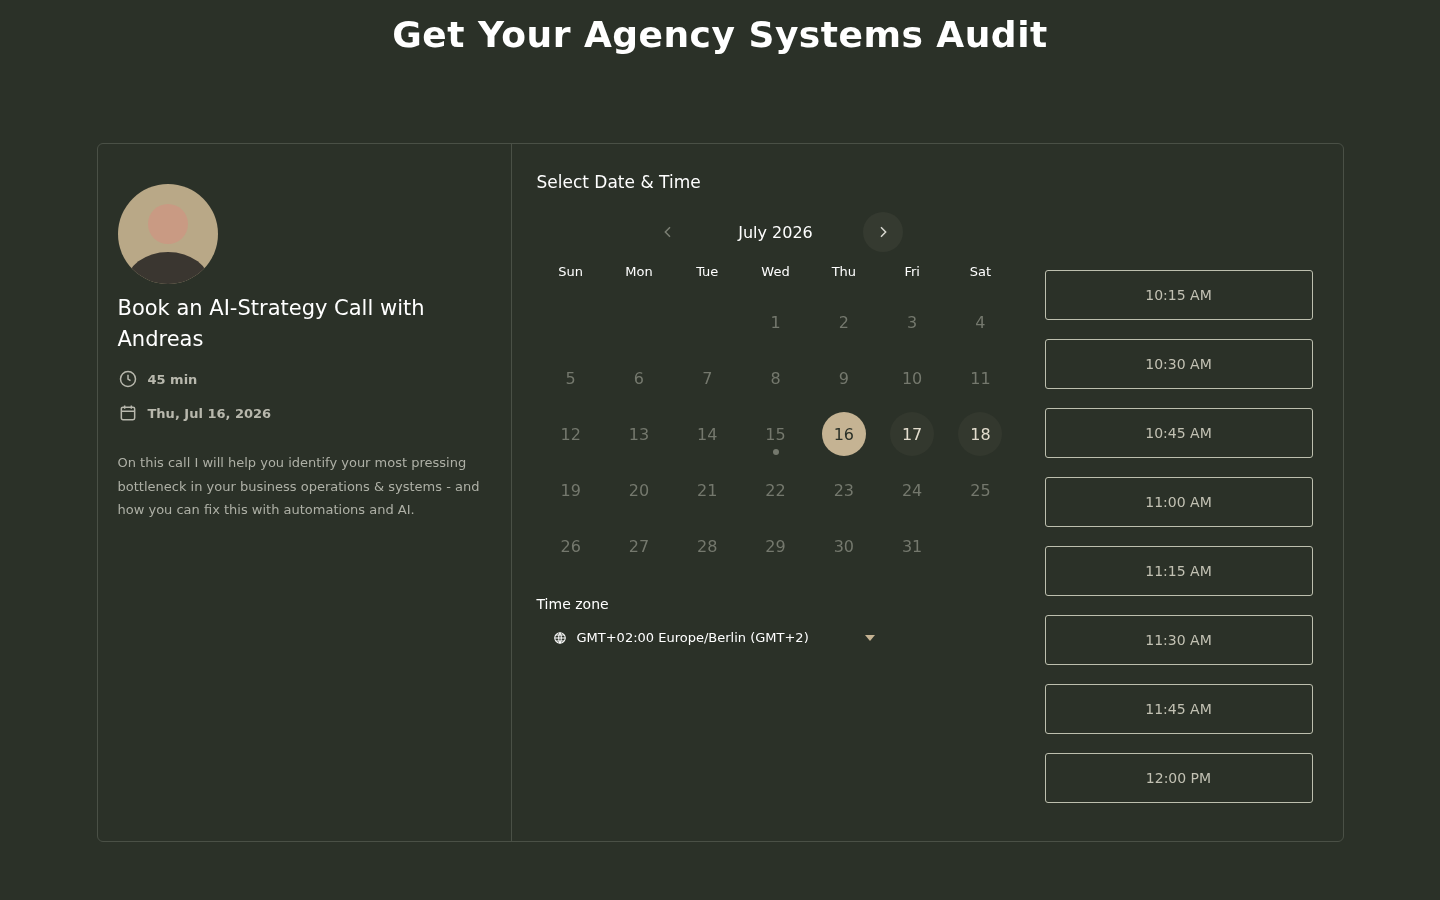 This screenshot has height=900, width=1440. I want to click on calendar-day: 1, so click(775, 322).